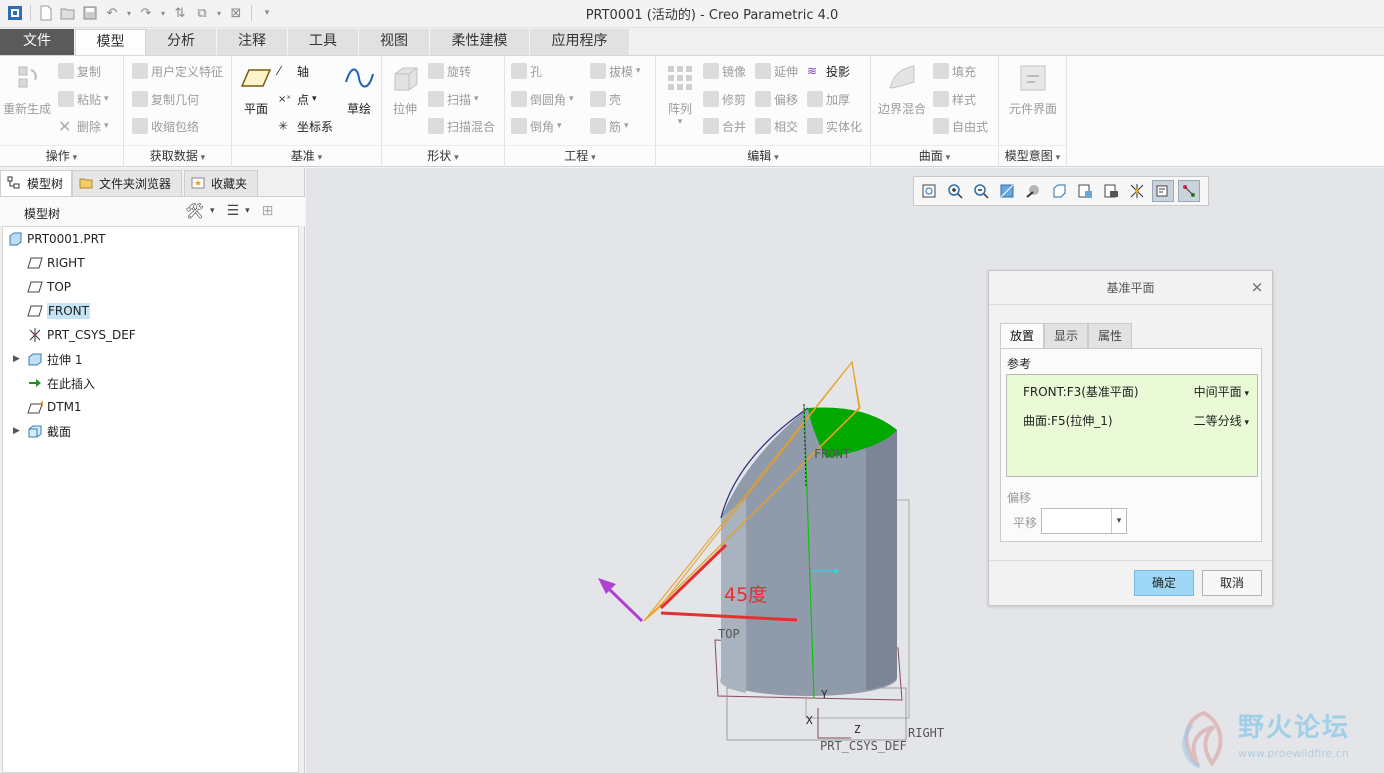  I want to click on dimension-handle, so click(836, 571).